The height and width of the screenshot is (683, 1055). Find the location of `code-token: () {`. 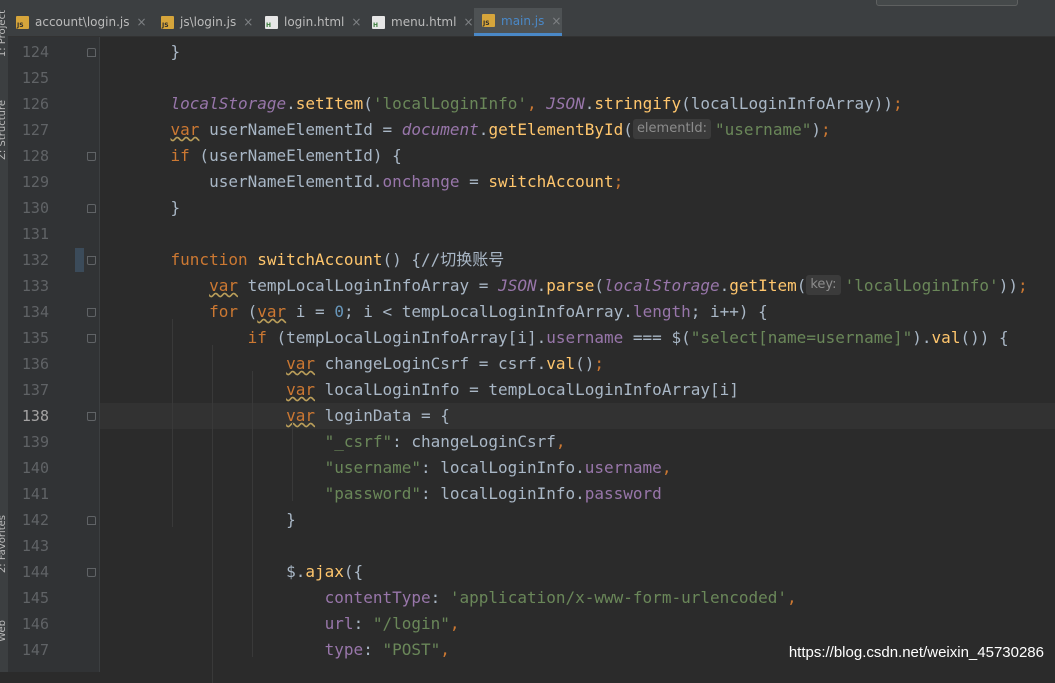

code-token: () { is located at coordinates (401, 259).